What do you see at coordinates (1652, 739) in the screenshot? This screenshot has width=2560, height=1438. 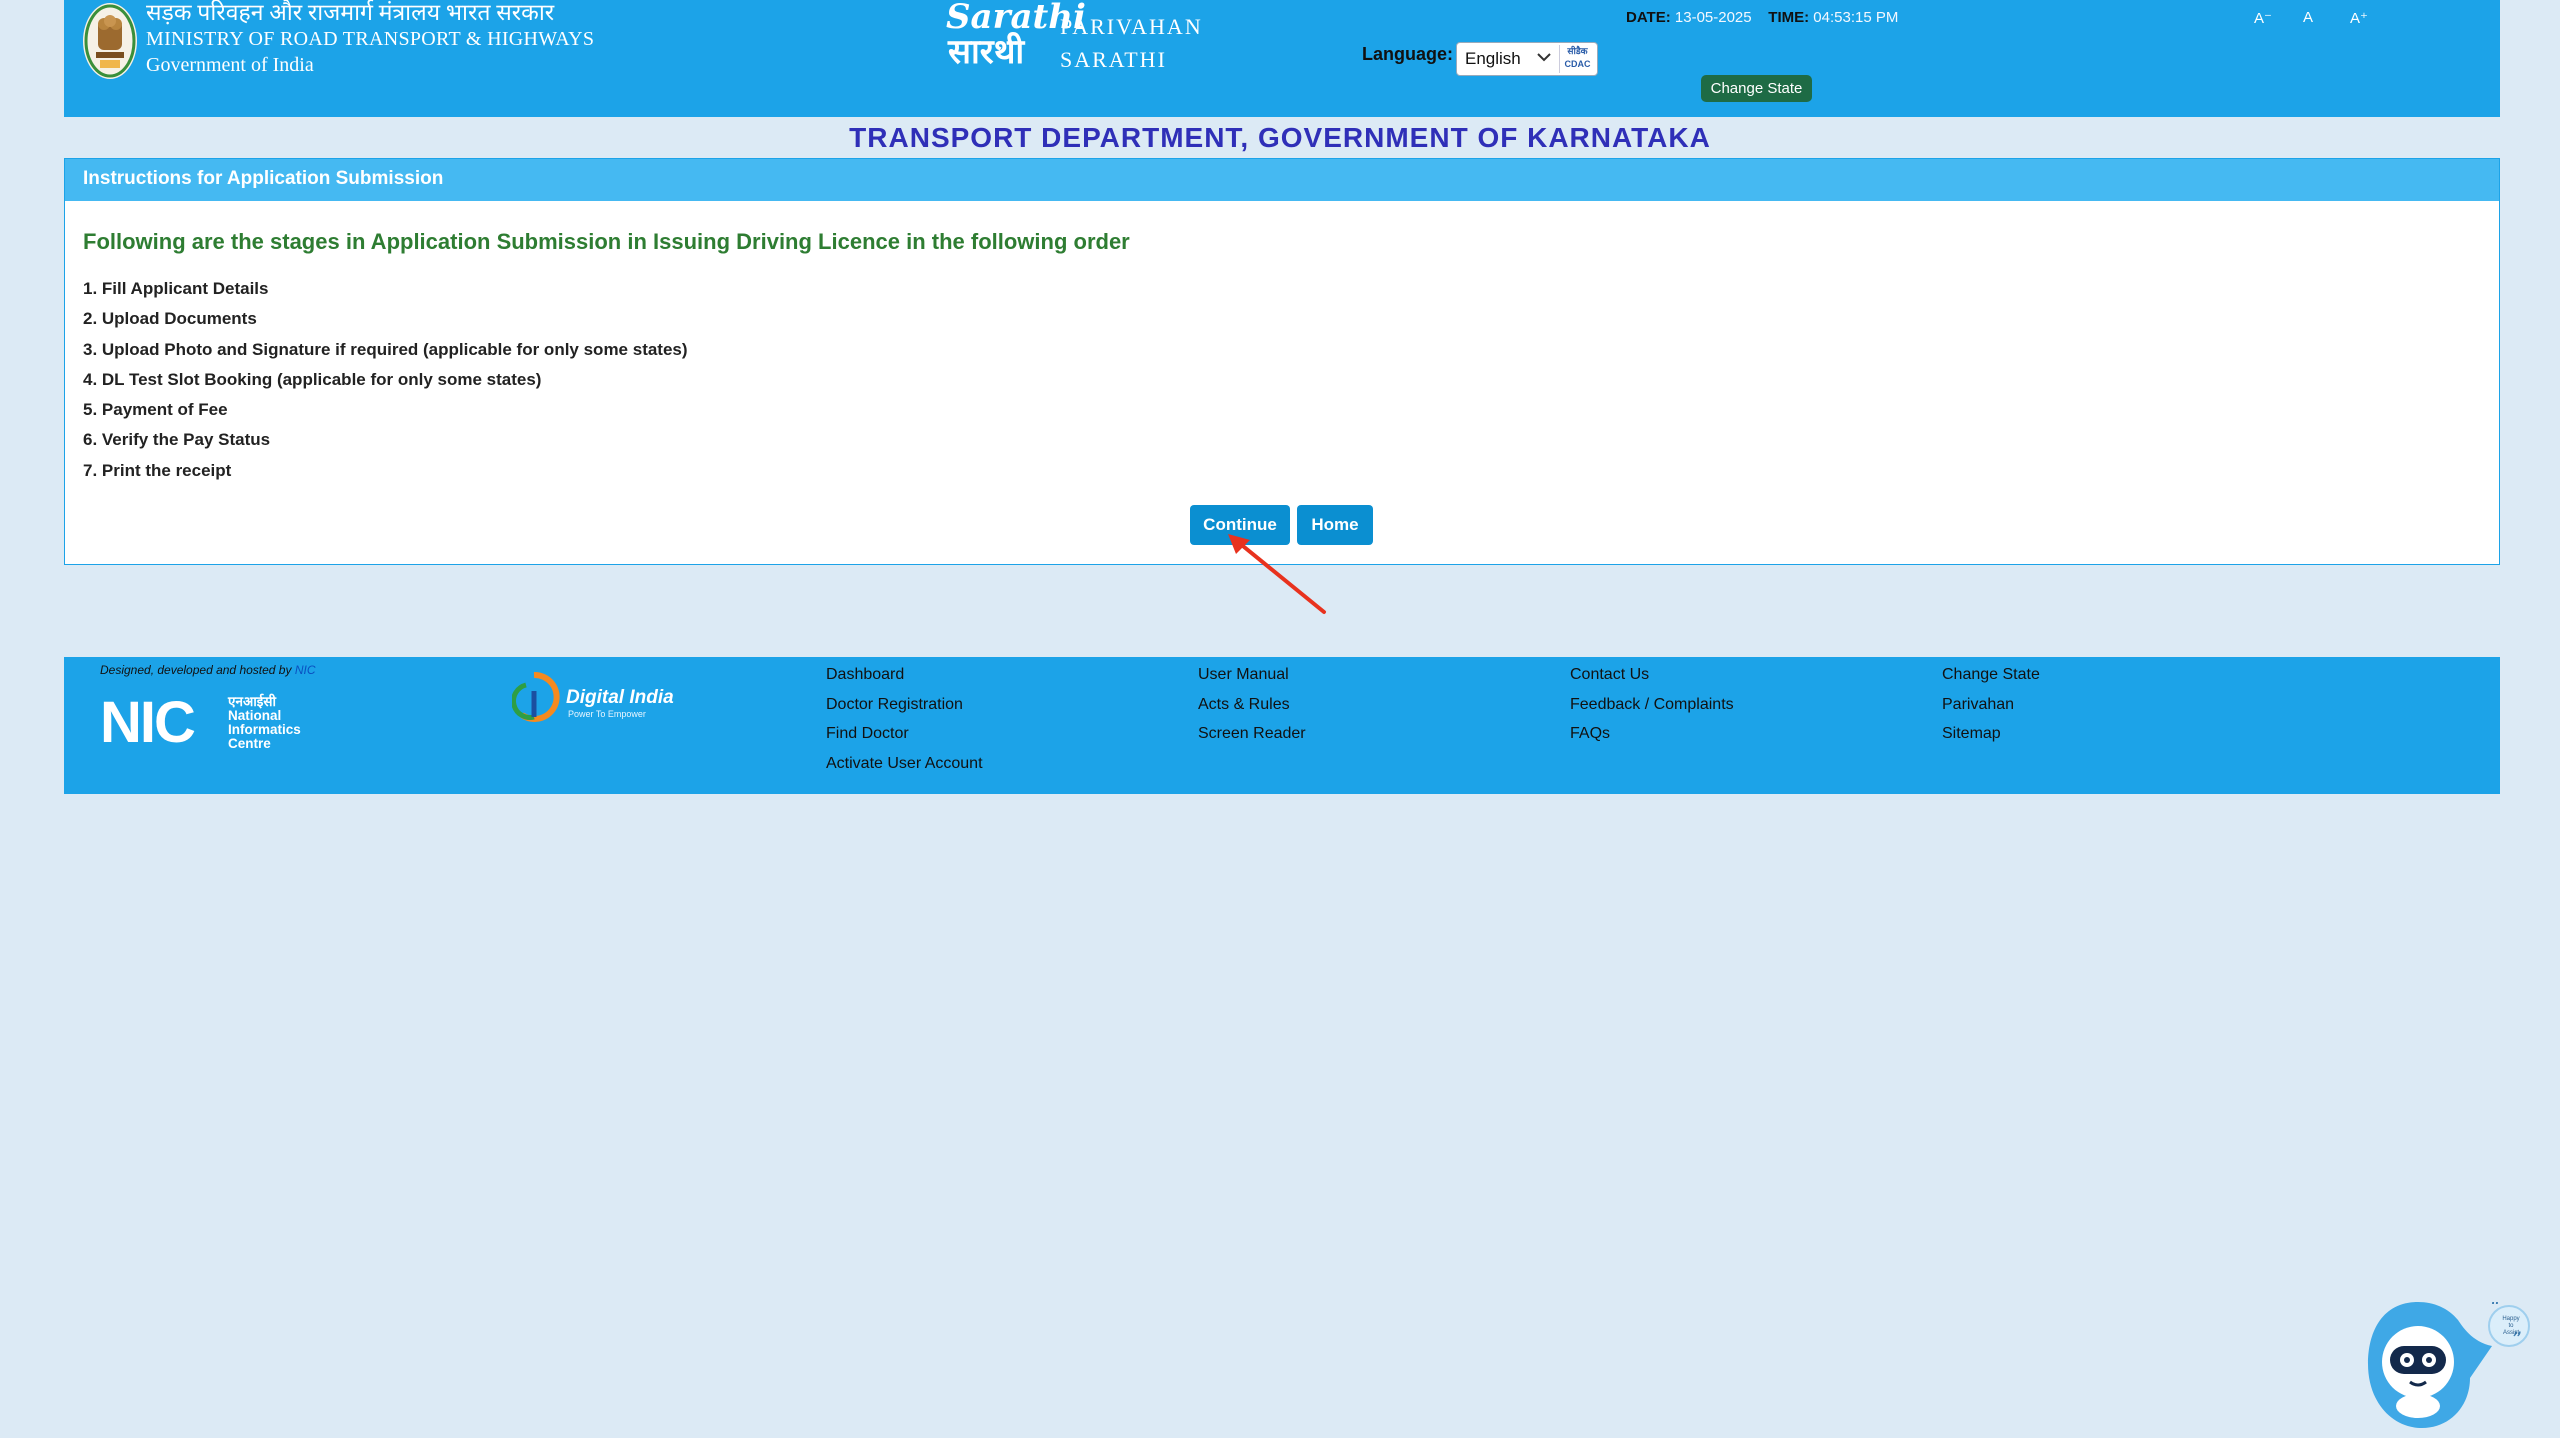 I see `footer-link-faqs: FAQs` at bounding box center [1652, 739].